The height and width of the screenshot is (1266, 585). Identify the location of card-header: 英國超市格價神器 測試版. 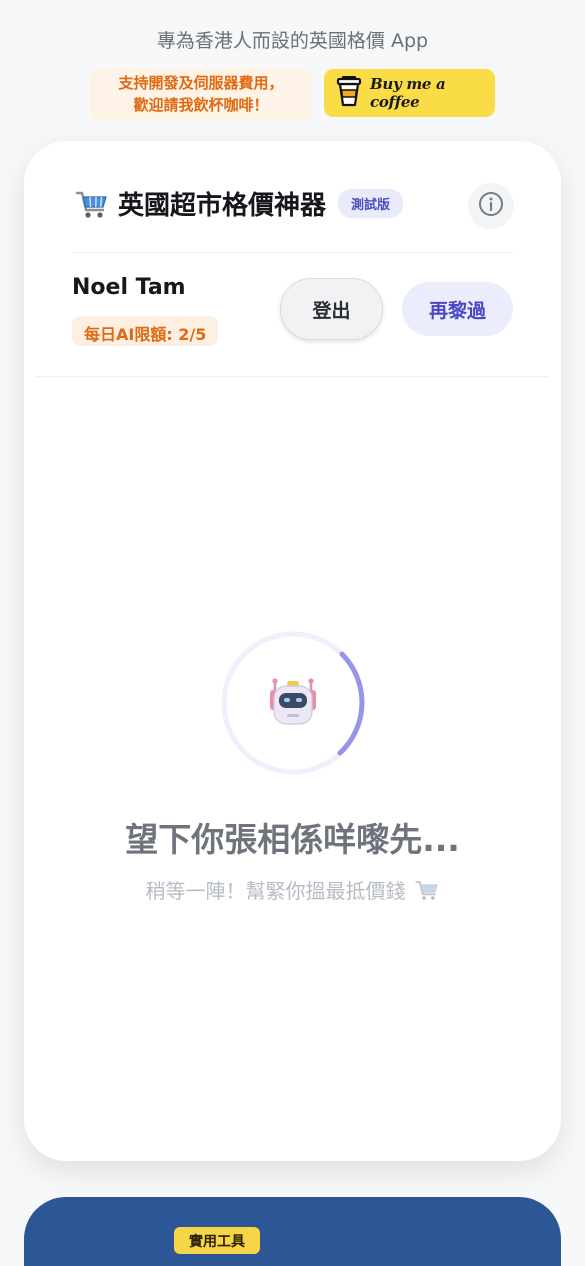
(239, 203).